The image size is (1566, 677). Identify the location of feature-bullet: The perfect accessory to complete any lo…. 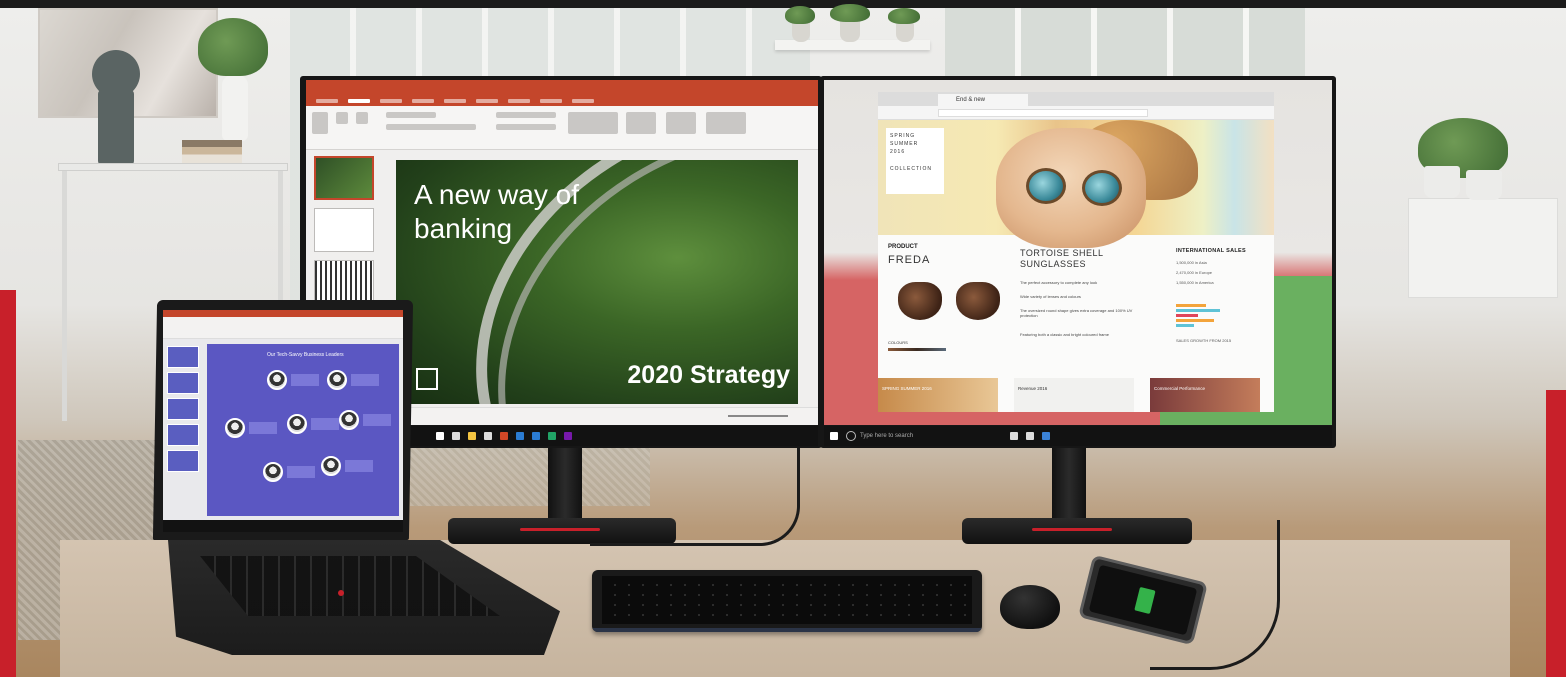
(1059, 282).